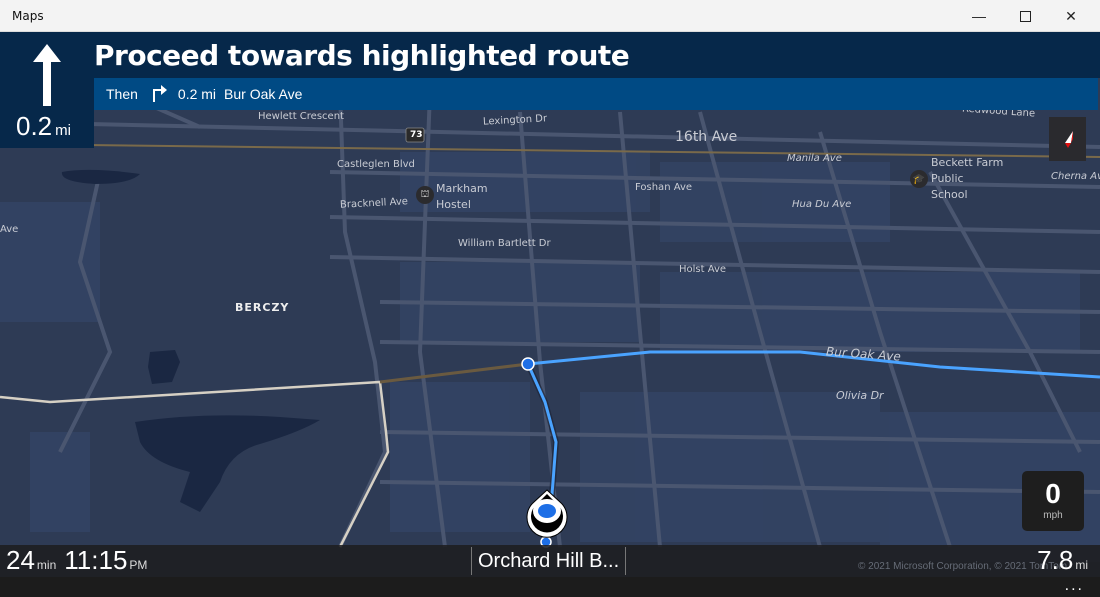 Image resolution: width=1100 pixels, height=597 pixels. What do you see at coordinates (77, 560) in the screenshot?
I see `eta: 24 min 11:15 PM` at bounding box center [77, 560].